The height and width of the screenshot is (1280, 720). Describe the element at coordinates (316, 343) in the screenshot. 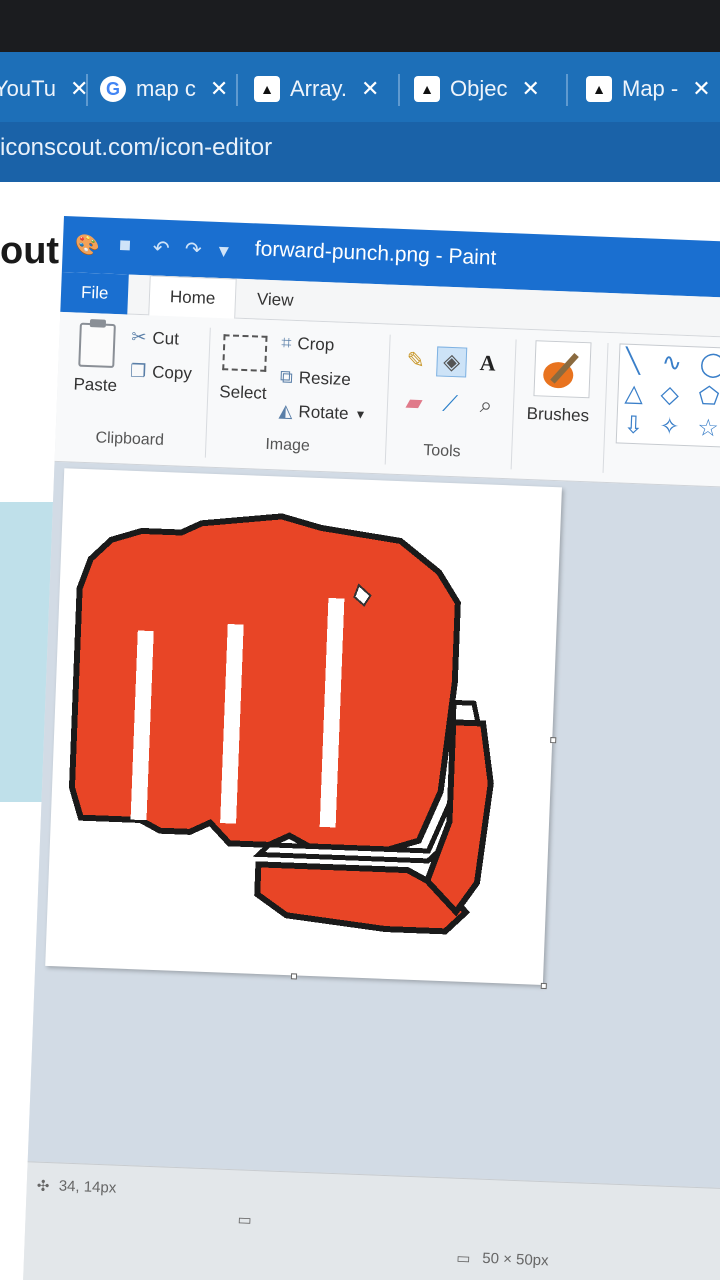

I see `crop-label: Crop` at that location.